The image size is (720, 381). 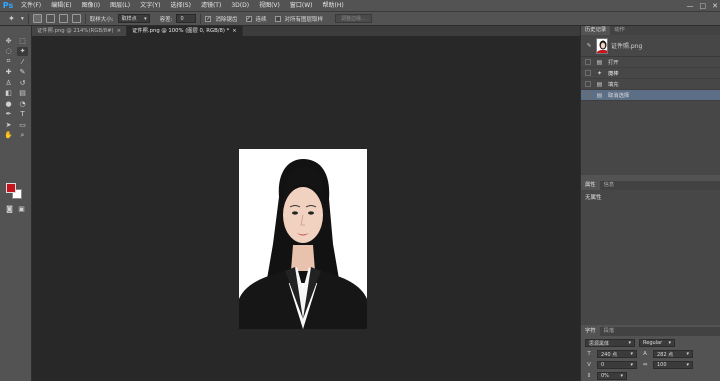 I want to click on history-item-deselect: ▤ 取消选择, so click(x=650, y=95).